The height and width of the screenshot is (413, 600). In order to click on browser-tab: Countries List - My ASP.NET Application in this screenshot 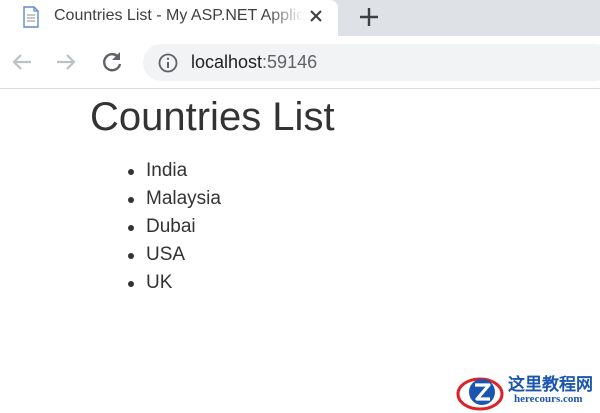, I will do `click(169, 18)`.